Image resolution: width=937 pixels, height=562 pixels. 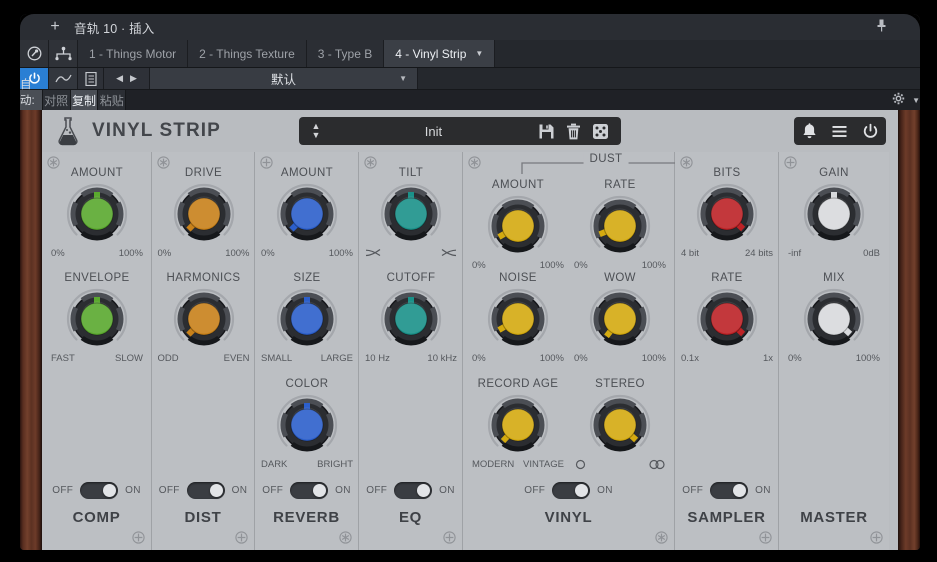 What do you see at coordinates (411, 358) in the screenshot?
I see `knob-range-labels: 10 Hz 10 kHz` at bounding box center [411, 358].